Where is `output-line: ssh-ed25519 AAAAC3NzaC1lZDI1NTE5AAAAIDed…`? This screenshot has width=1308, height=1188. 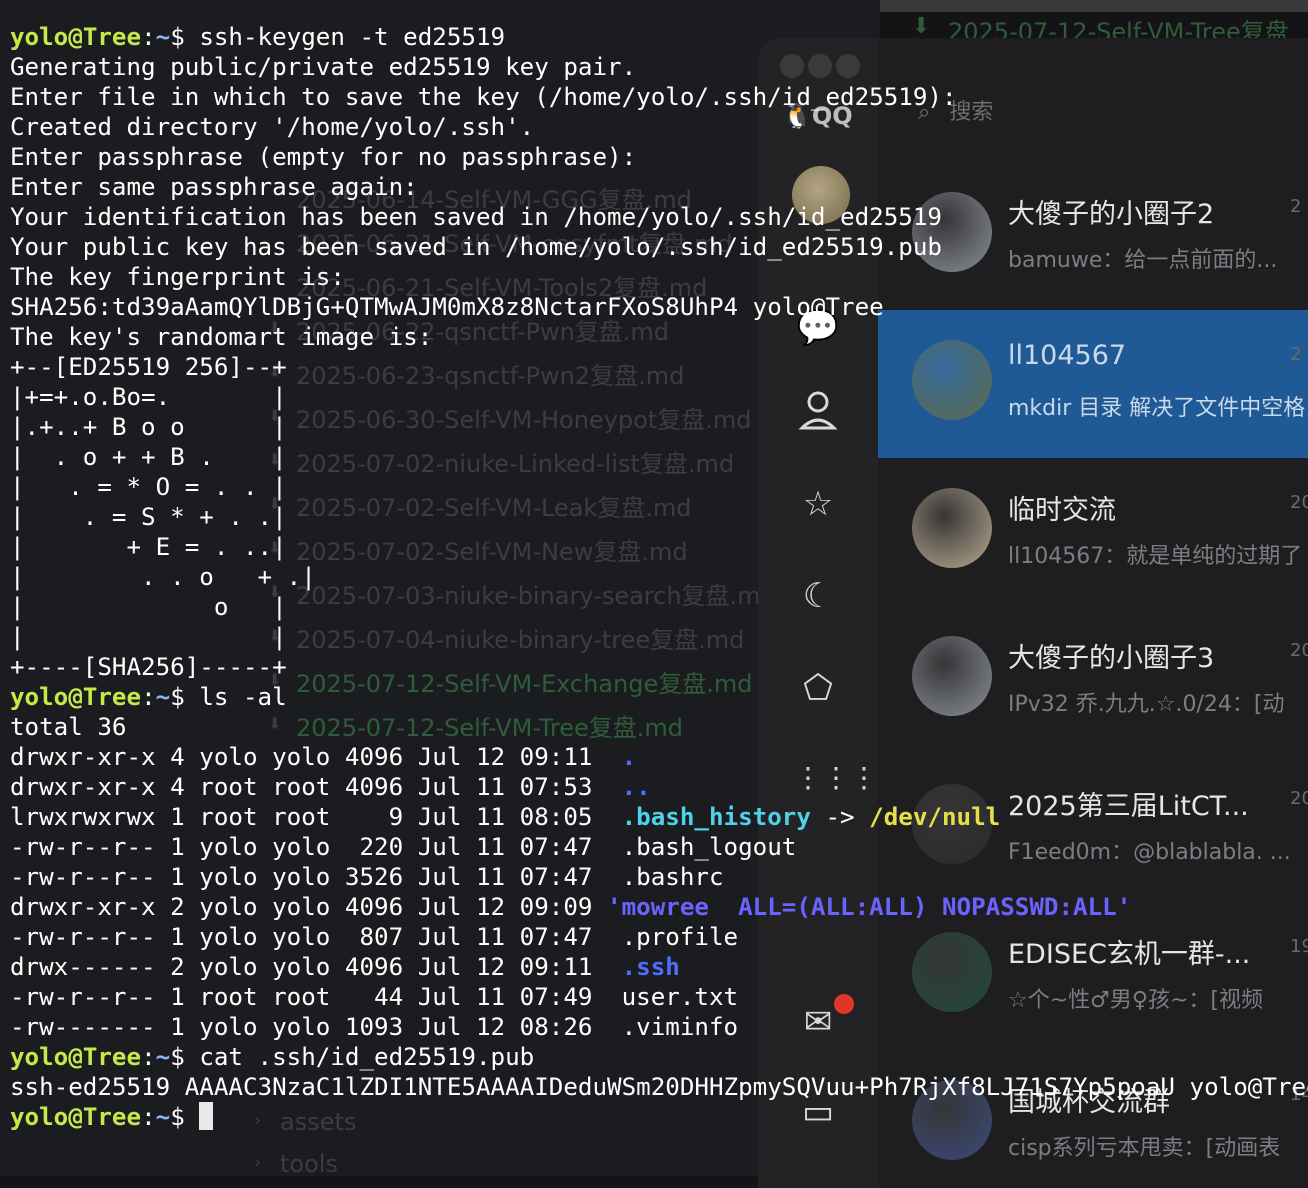
output-line: ssh-ed25519 AAAAC3NzaC1lZDI1NTE5AAAAIDed… is located at coordinates (659, 1087).